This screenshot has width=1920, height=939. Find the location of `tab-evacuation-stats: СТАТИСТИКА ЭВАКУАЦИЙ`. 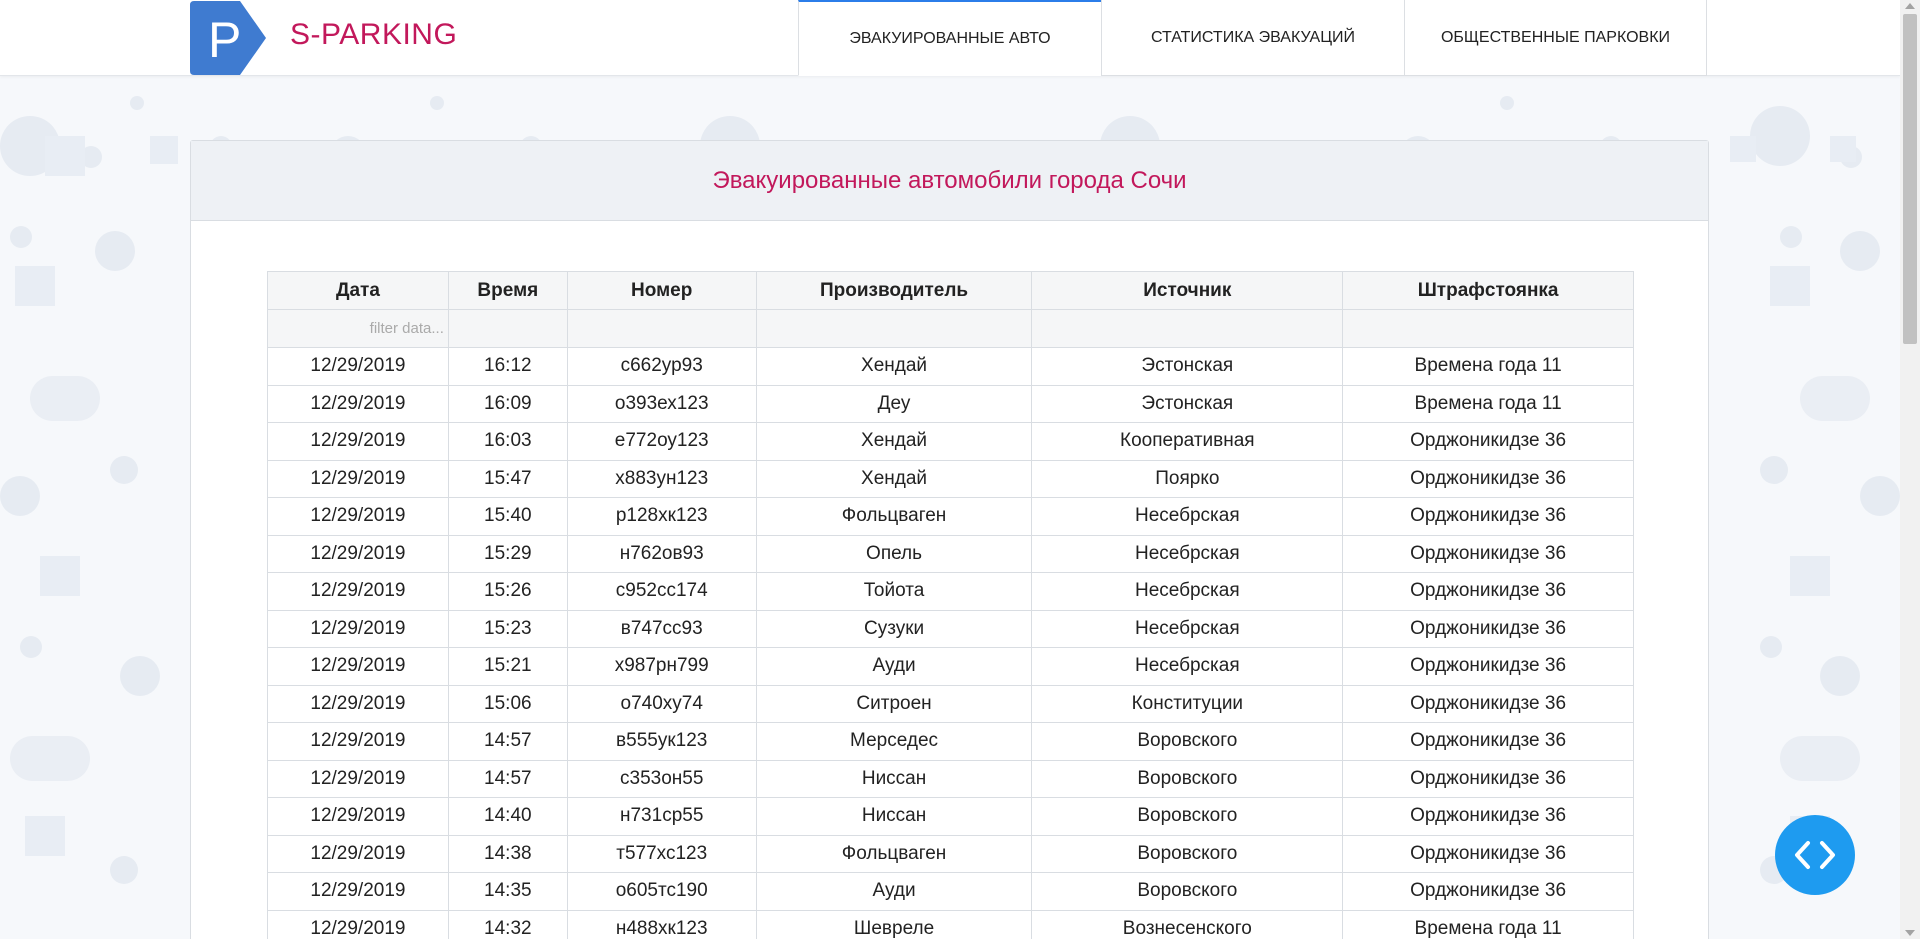

tab-evacuation-stats: СТАТИСТИКА ЭВАКУАЦИЙ is located at coordinates (1252, 38).